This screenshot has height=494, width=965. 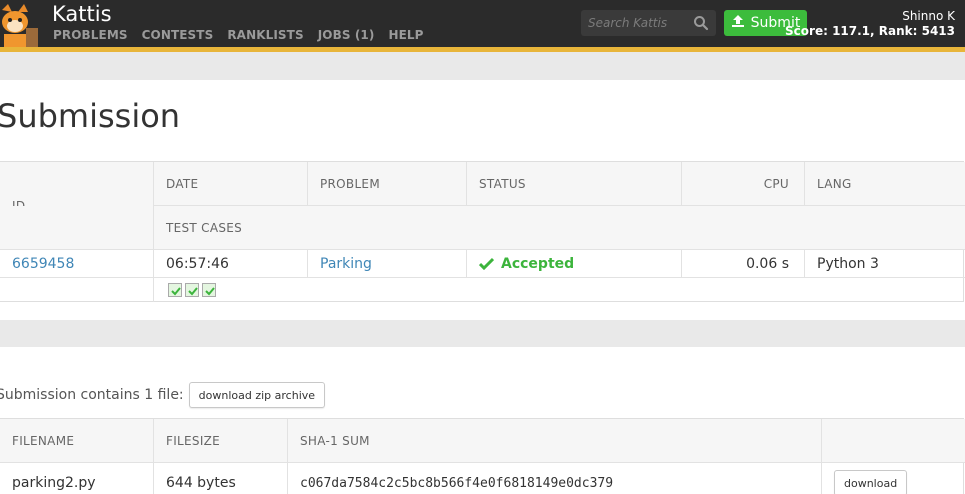 What do you see at coordinates (848, 263) in the screenshot?
I see `cell-lang: Python 3` at bounding box center [848, 263].